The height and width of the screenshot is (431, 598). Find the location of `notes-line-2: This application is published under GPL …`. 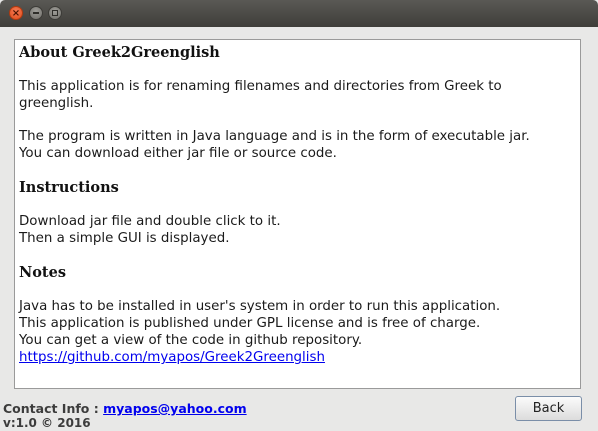

notes-line-2: This application is published under GPL … is located at coordinates (250, 323).